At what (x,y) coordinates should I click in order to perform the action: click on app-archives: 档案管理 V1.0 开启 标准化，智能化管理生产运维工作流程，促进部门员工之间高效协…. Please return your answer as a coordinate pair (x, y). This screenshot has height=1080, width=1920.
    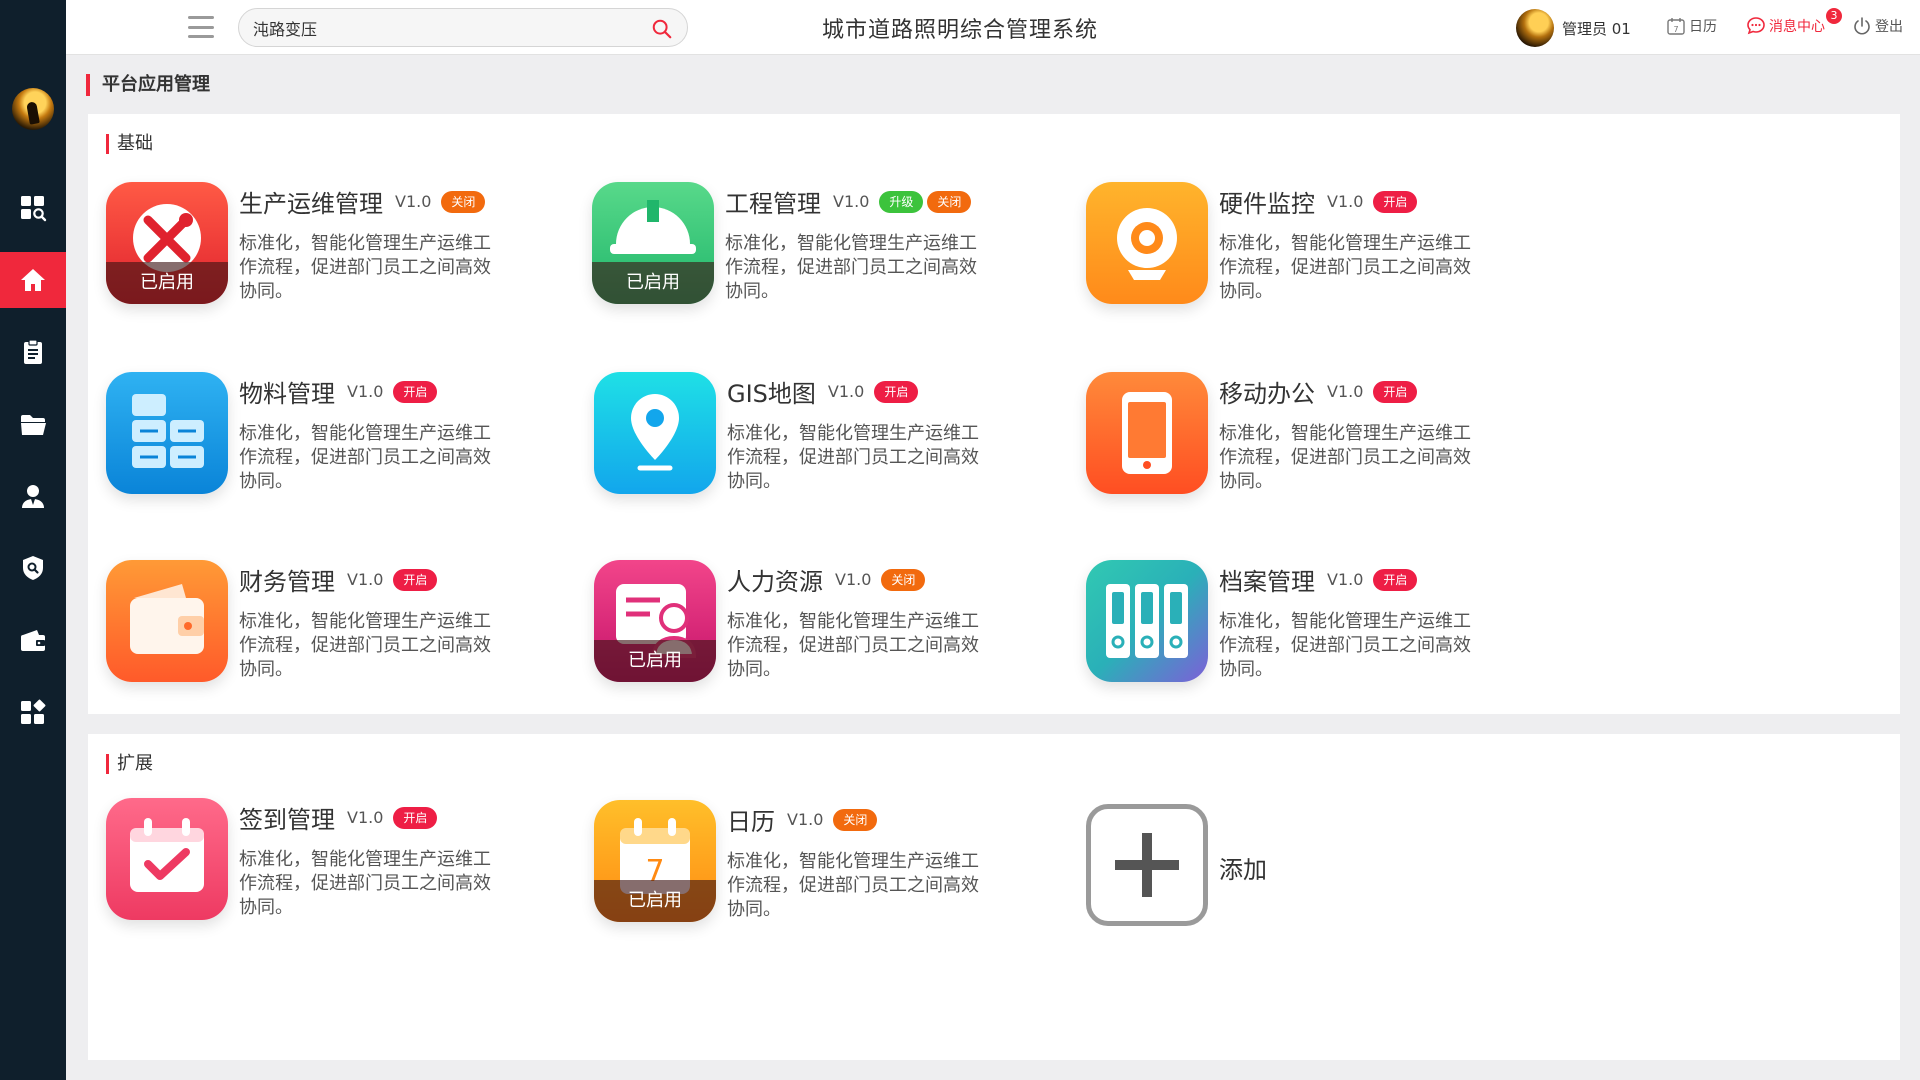
    Looking at the image, I should click on (1316, 625).